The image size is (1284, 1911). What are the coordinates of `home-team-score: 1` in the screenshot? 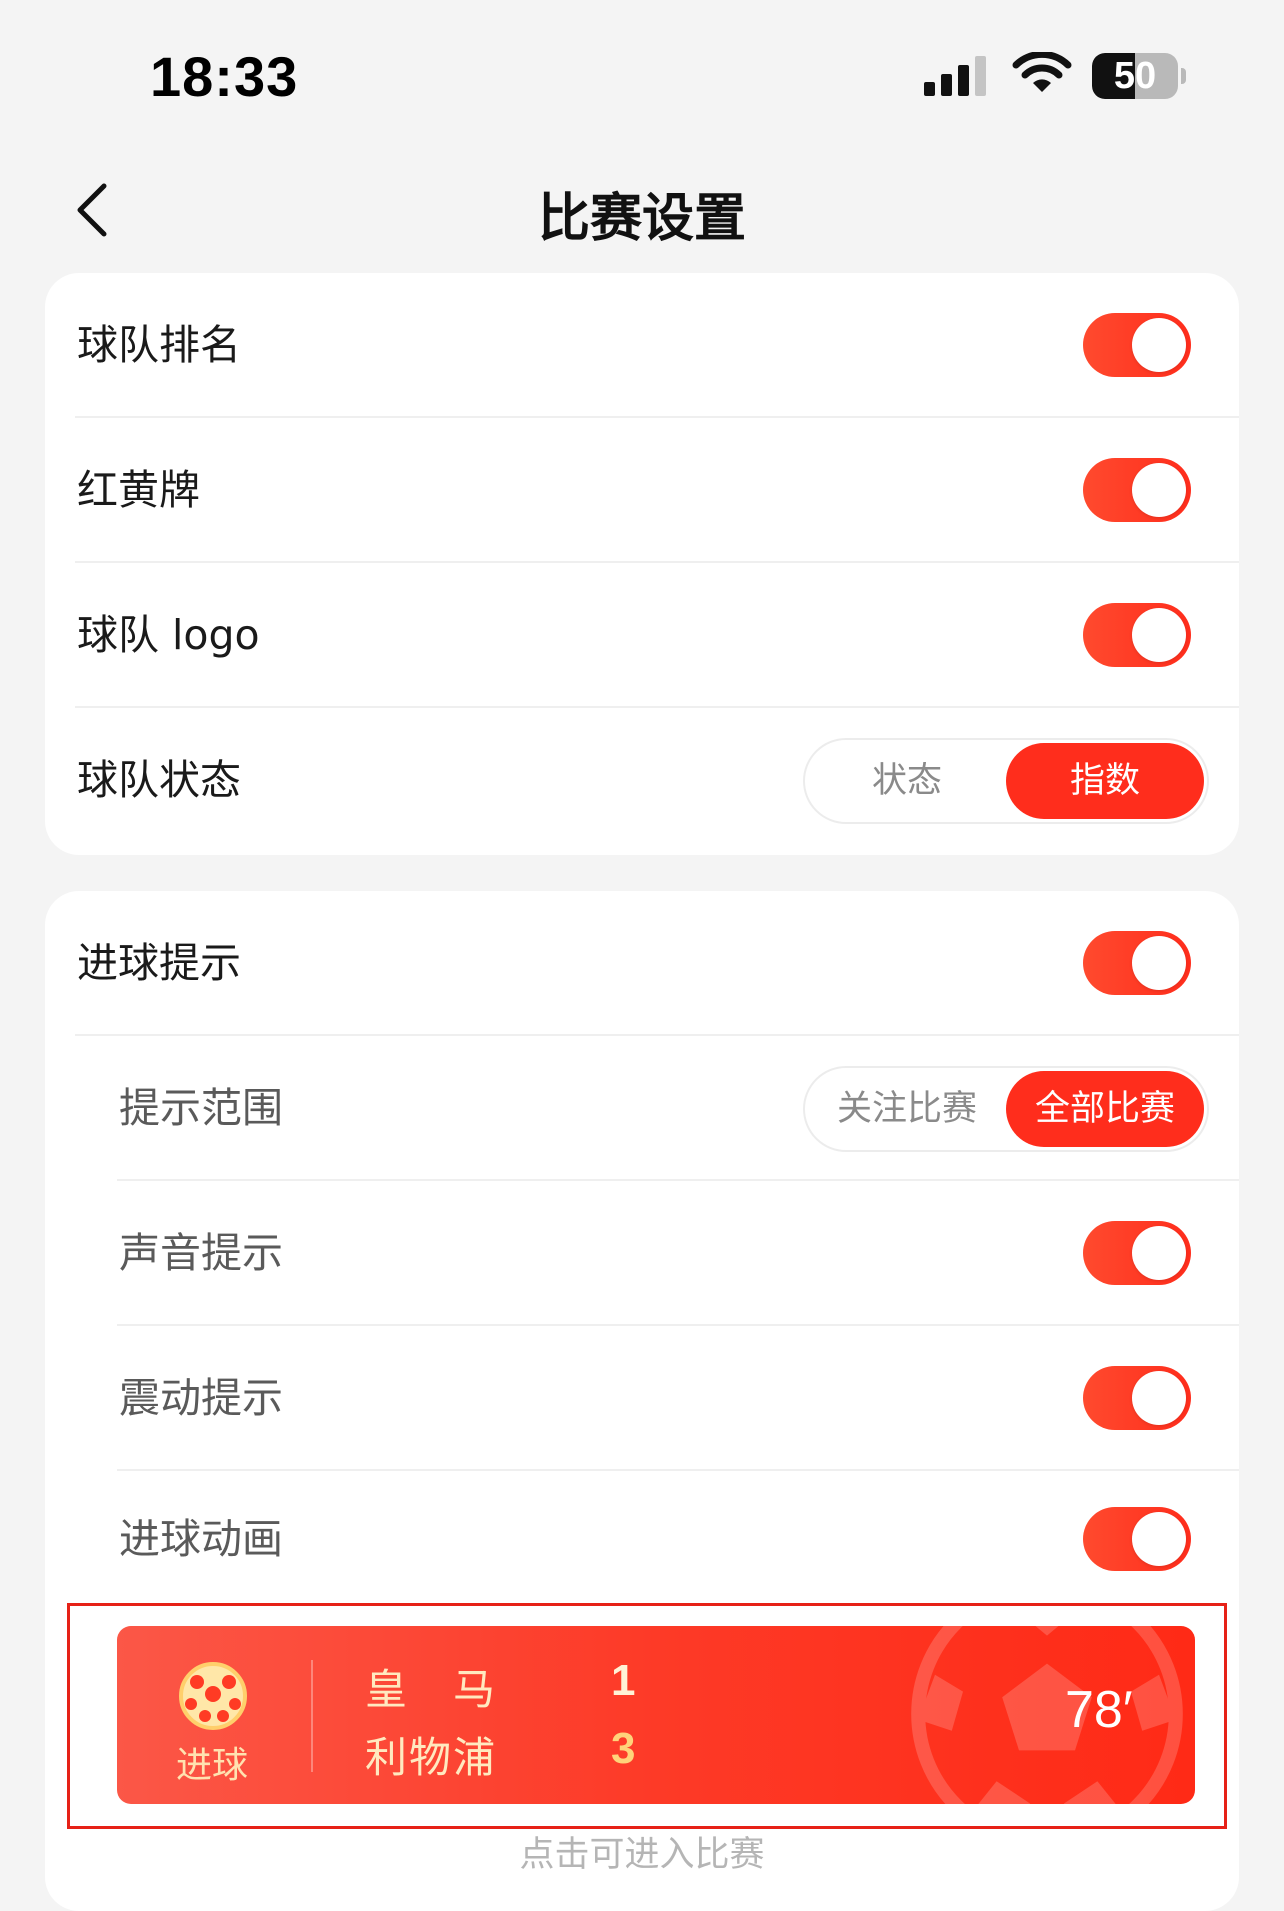 It's located at (623, 1680).